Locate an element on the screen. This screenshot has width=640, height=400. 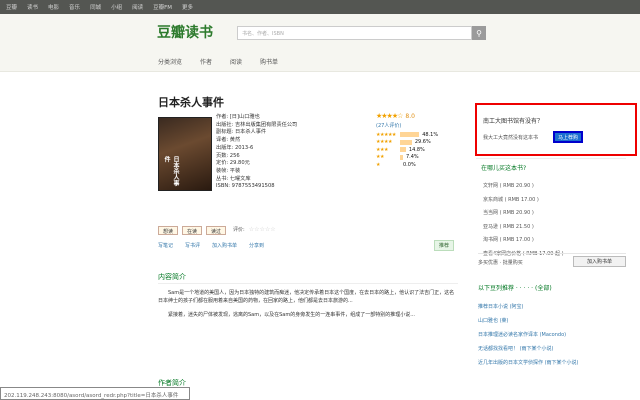
recommend-purchase-button: 马上荐购 is located at coordinates (568, 137).